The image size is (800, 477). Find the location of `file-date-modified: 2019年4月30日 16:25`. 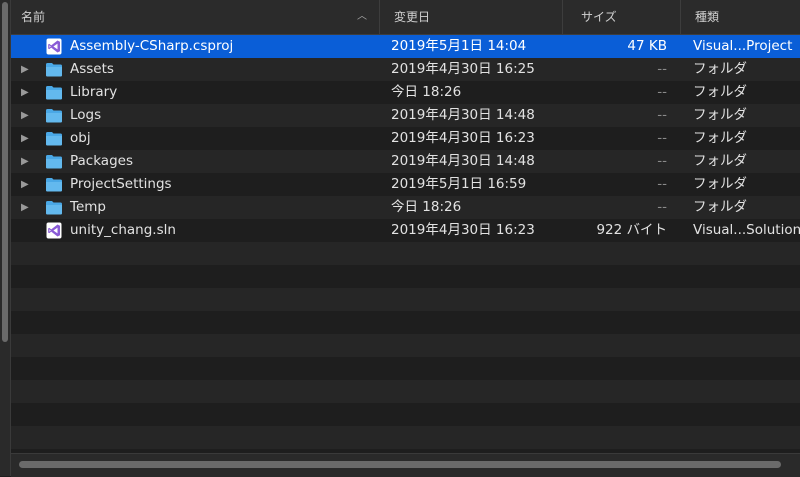

file-date-modified: 2019年4月30日 16:25 is located at coordinates (463, 69).